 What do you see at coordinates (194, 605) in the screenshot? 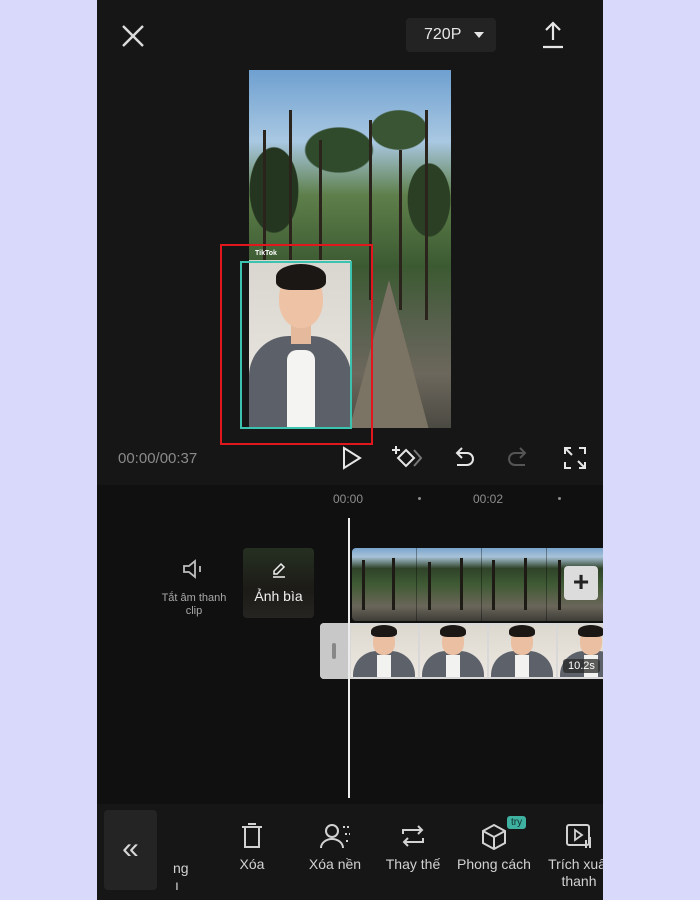
I see `mute-clip-audio-button: Tắt âm thanh clip` at bounding box center [194, 605].